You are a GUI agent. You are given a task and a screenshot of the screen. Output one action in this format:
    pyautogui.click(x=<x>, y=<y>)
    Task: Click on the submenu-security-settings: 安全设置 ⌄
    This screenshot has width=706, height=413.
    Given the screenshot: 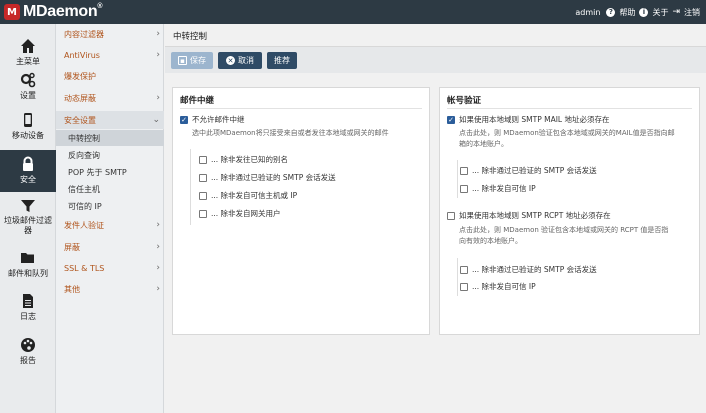 What is the action you would take?
    pyautogui.click(x=110, y=120)
    